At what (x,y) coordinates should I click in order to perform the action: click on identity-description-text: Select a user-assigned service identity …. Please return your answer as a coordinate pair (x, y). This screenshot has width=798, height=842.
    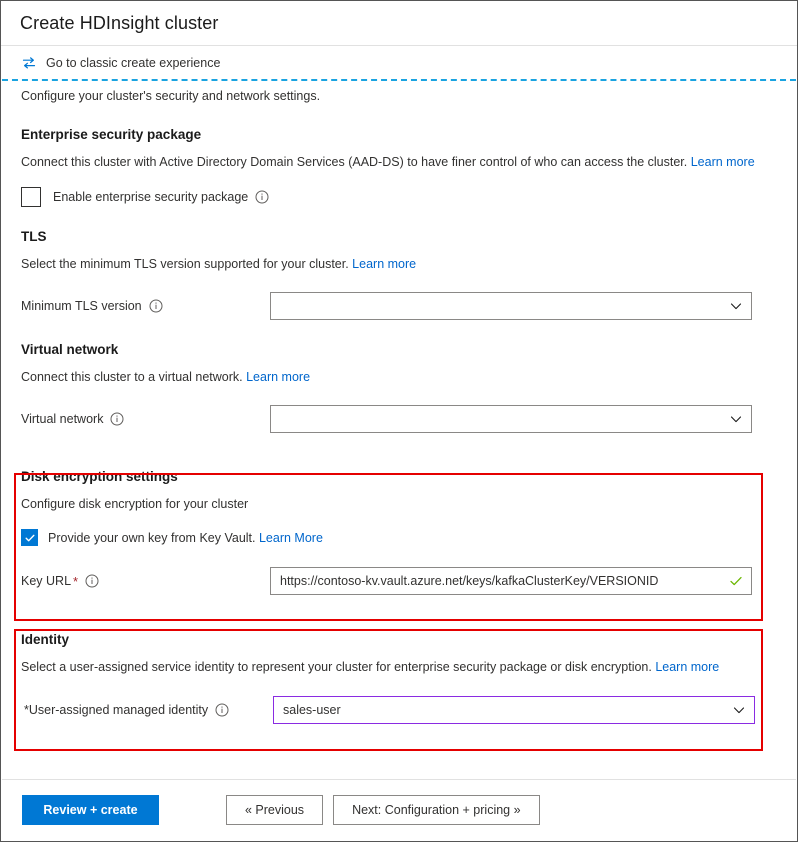
    Looking at the image, I should click on (338, 667).